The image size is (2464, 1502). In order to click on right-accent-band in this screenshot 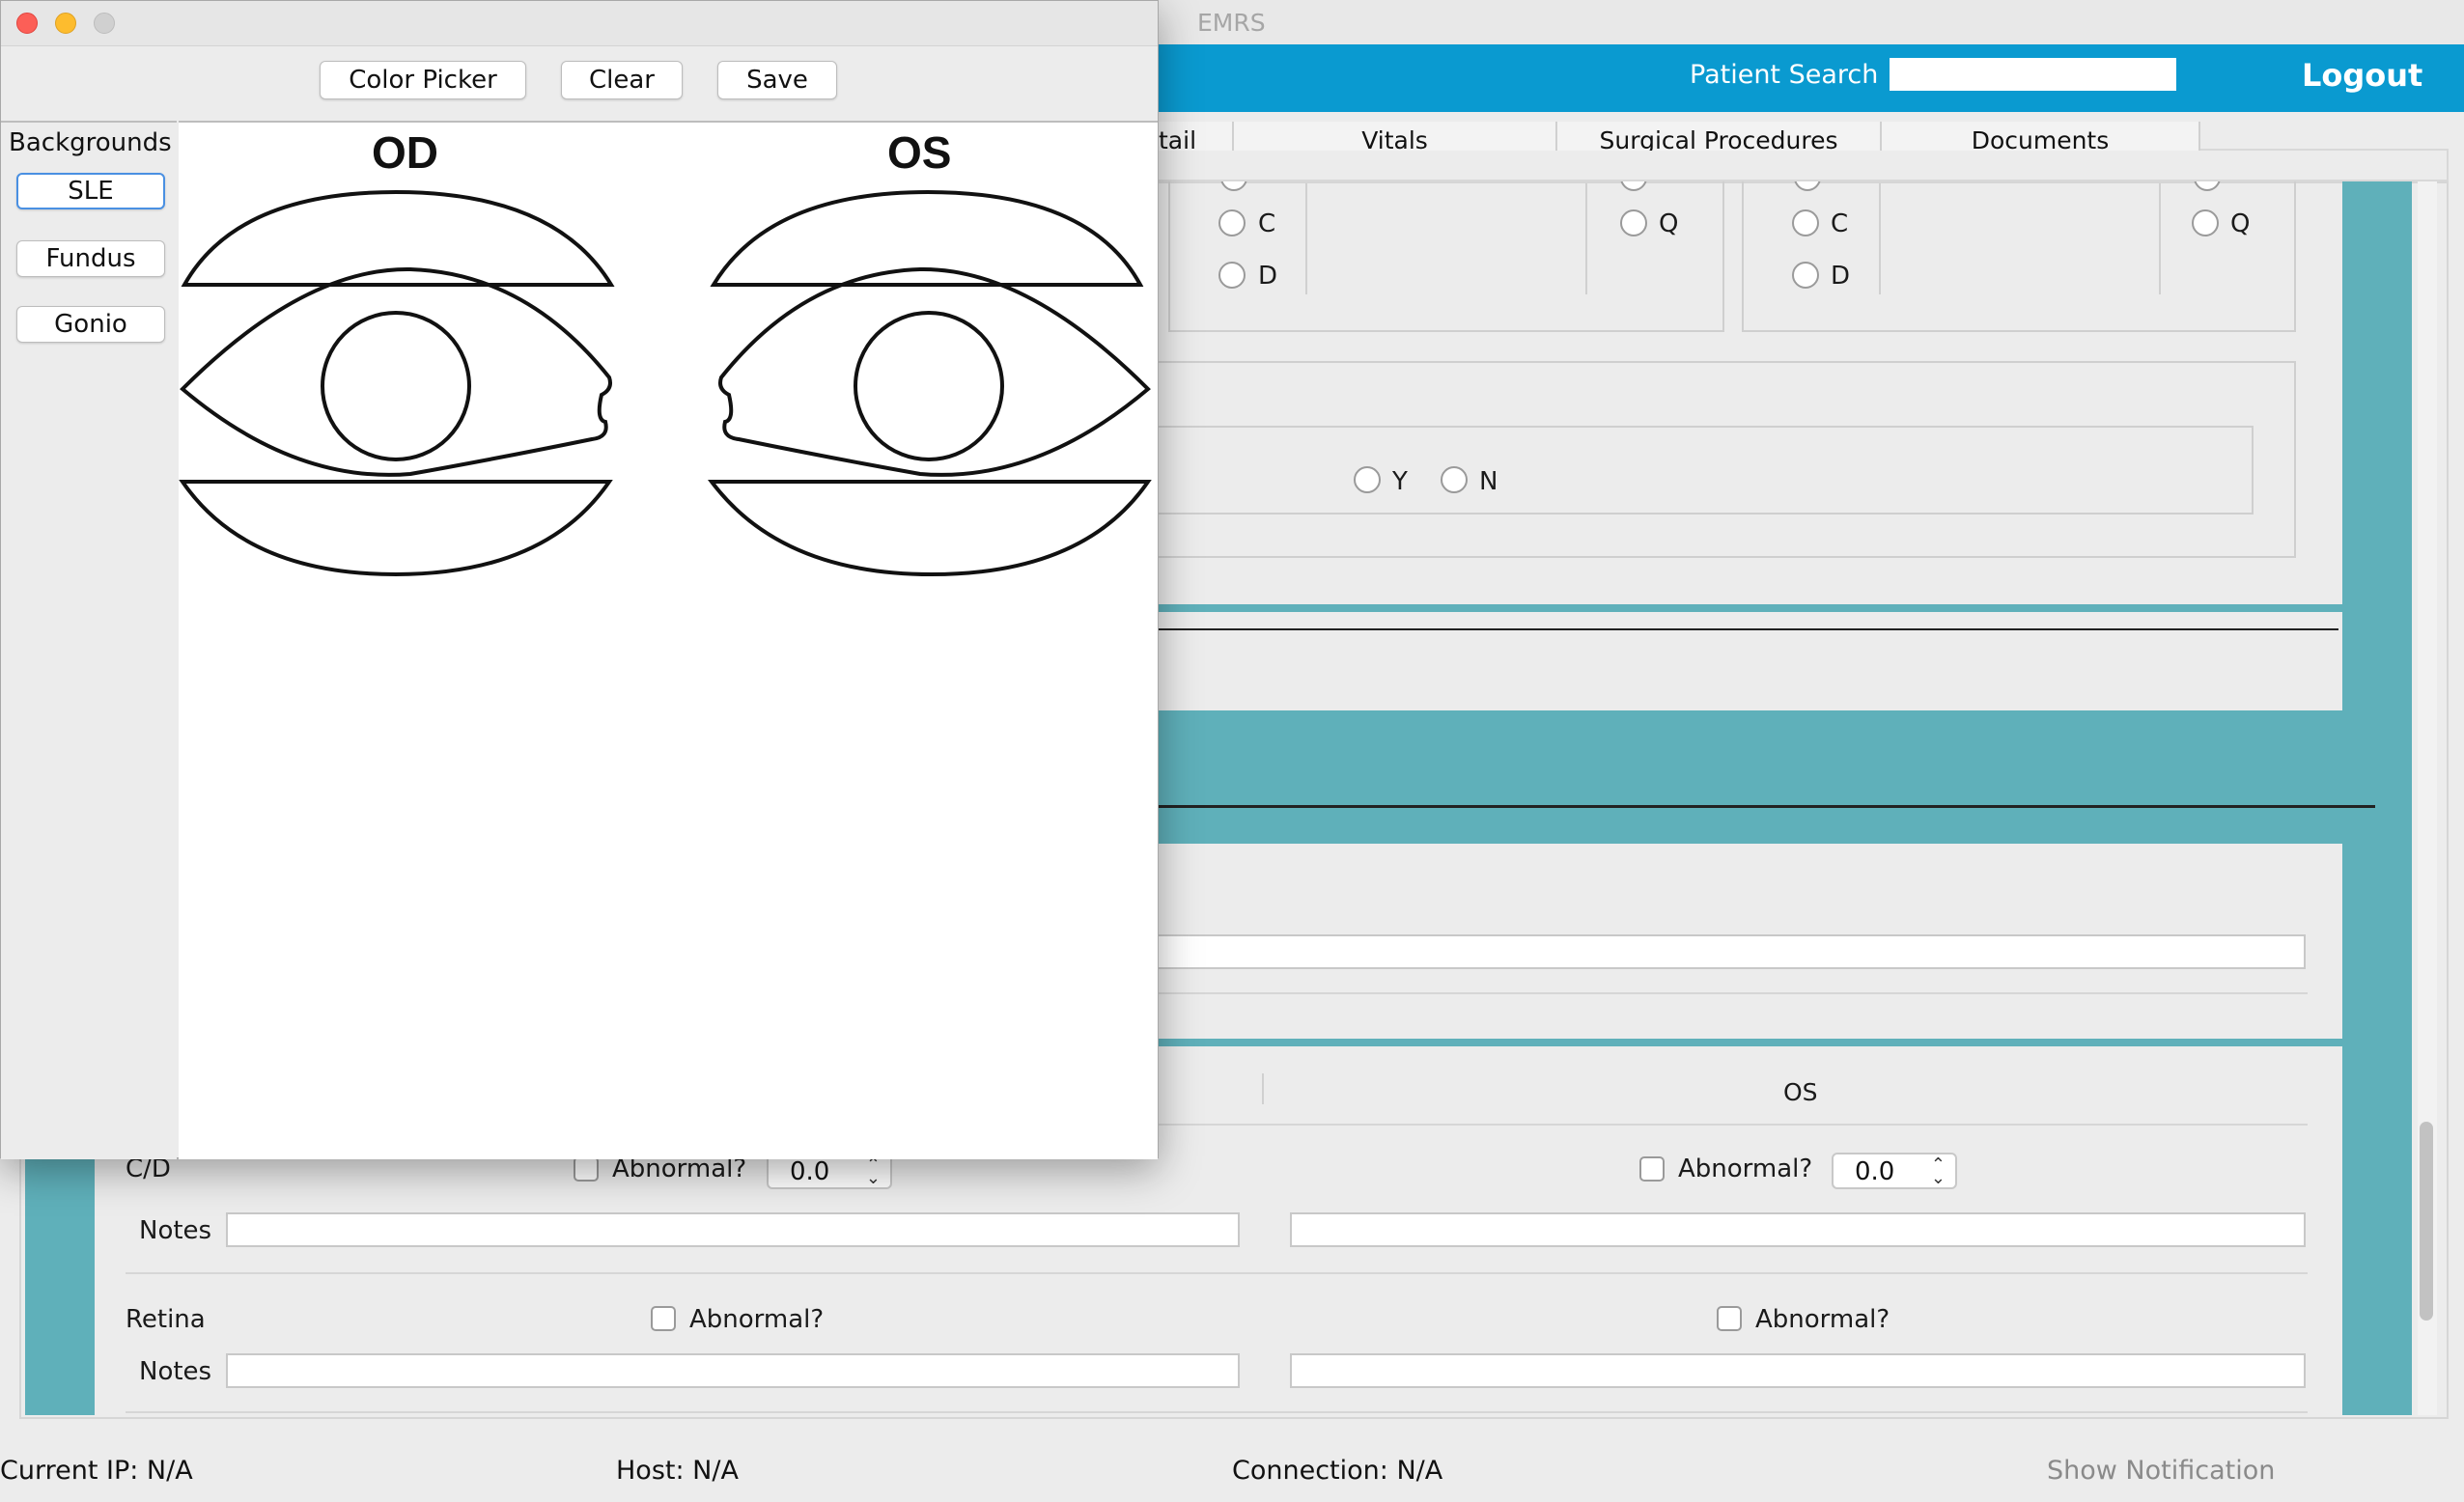, I will do `click(2377, 798)`.